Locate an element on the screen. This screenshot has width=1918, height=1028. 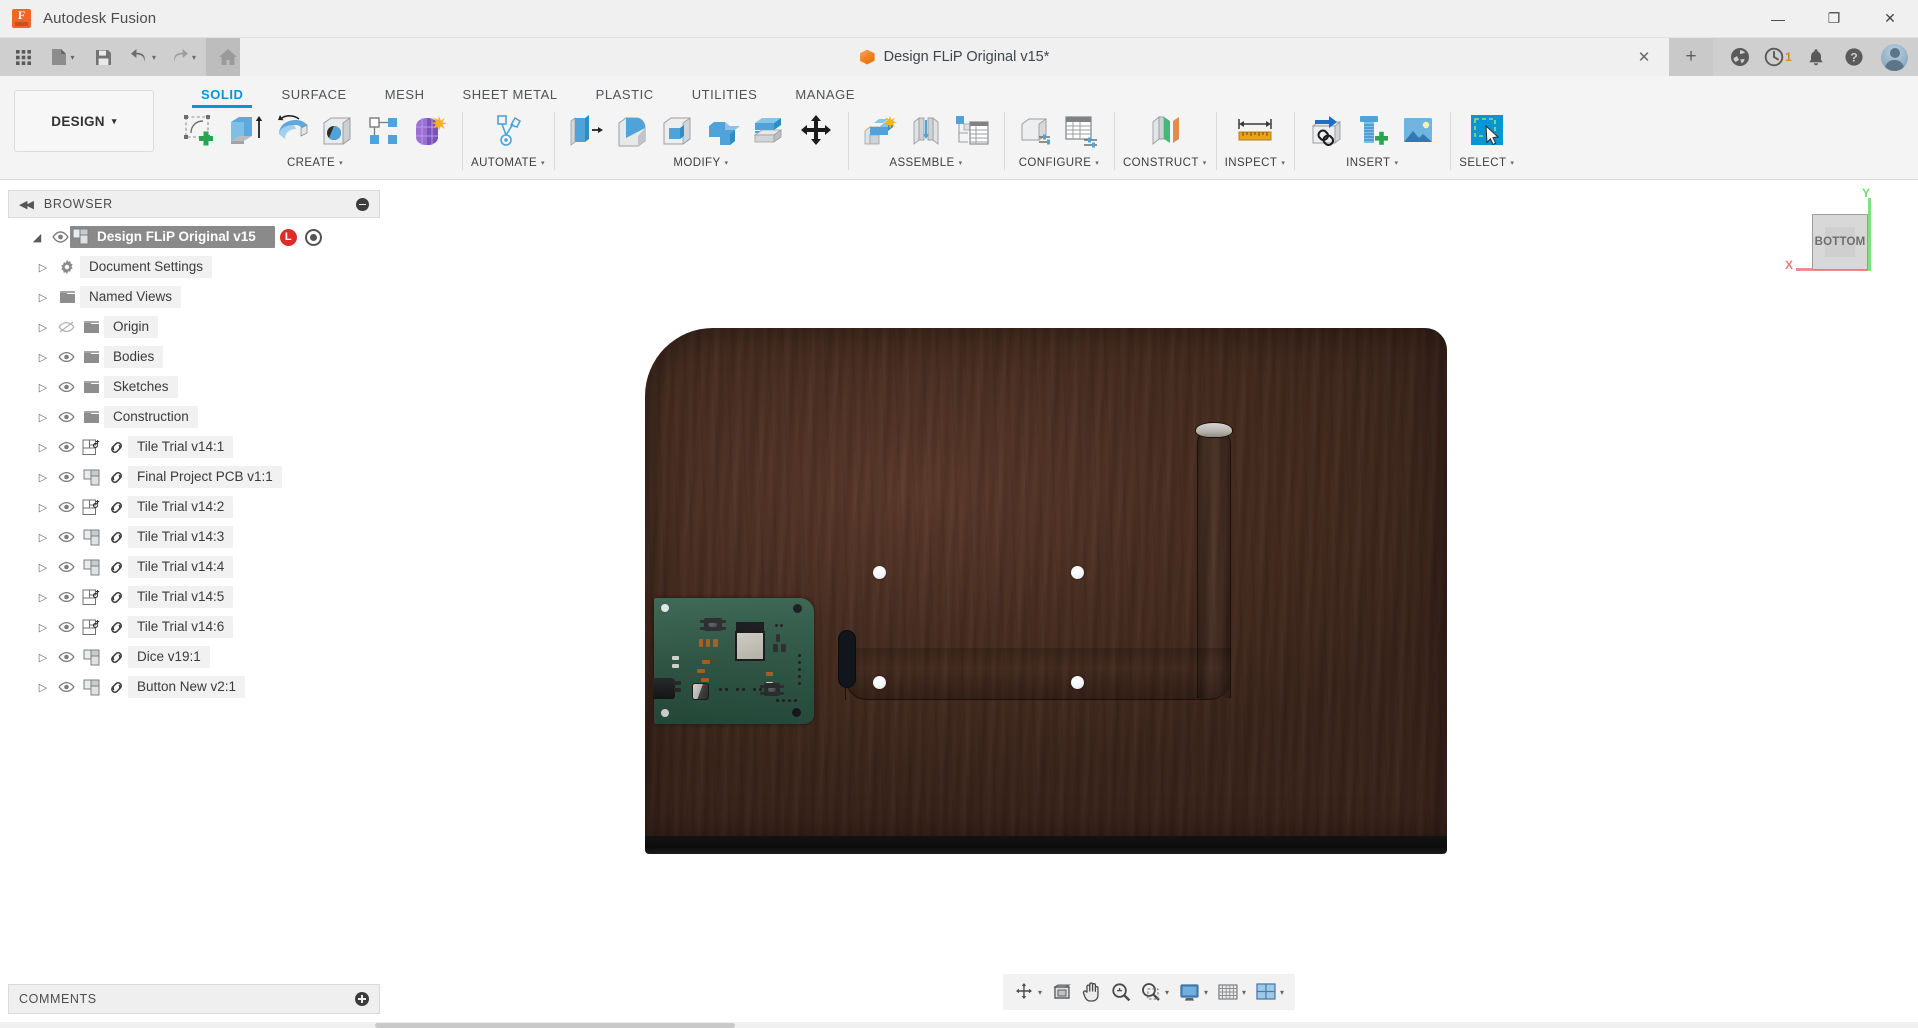
new-tab-button: + is located at coordinates (1691, 57).